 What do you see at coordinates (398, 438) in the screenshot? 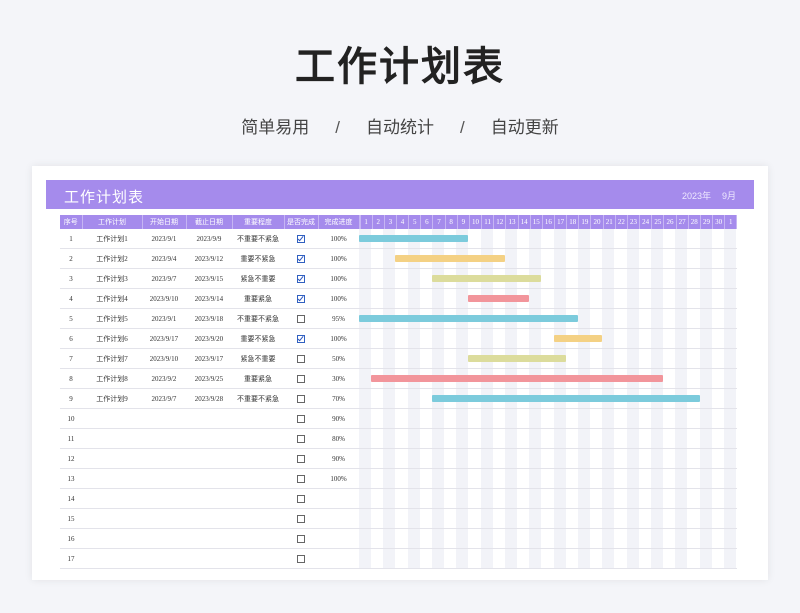
I see `table-row: 11 80%` at bounding box center [398, 438].